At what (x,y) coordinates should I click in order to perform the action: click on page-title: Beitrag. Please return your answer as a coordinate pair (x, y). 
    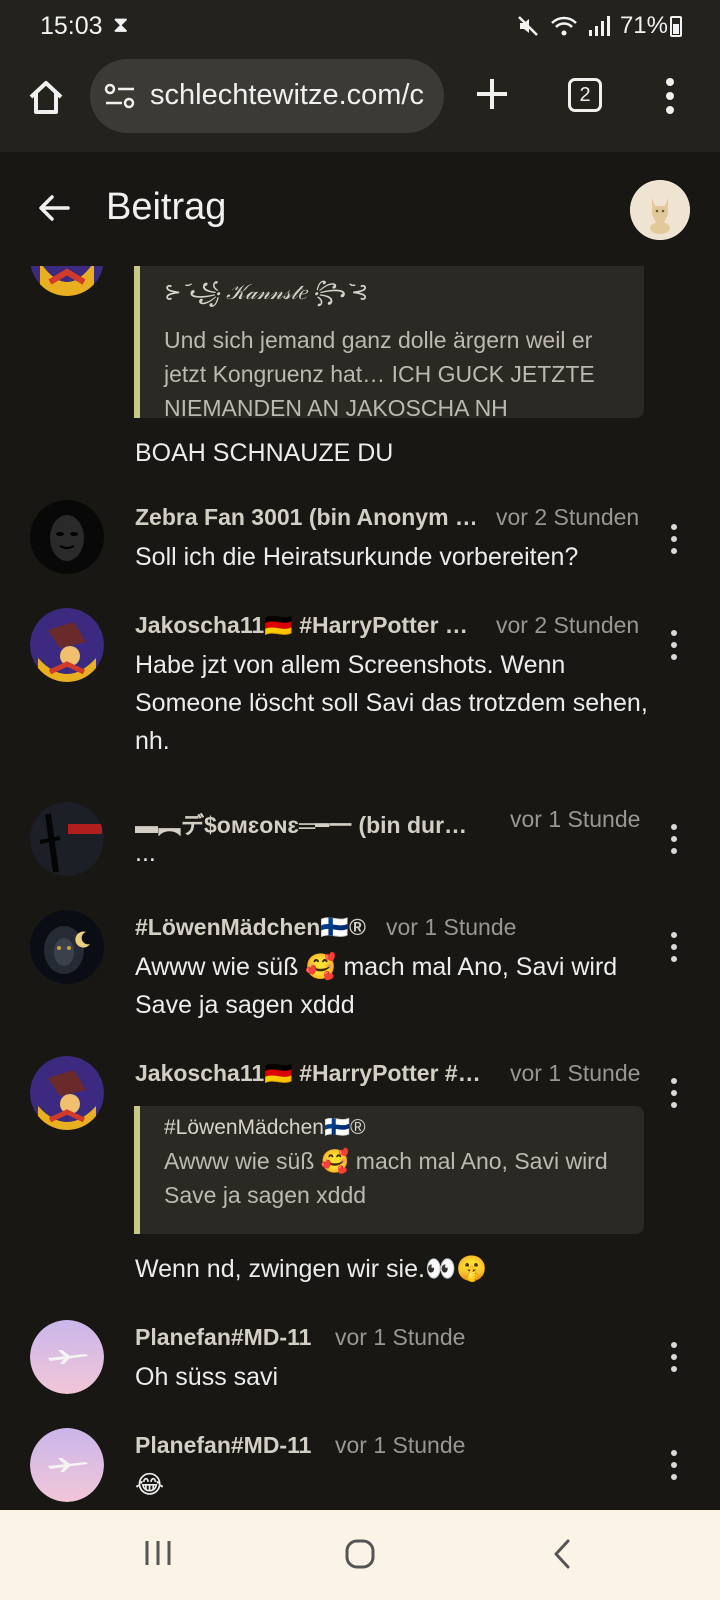
    Looking at the image, I should click on (166, 207).